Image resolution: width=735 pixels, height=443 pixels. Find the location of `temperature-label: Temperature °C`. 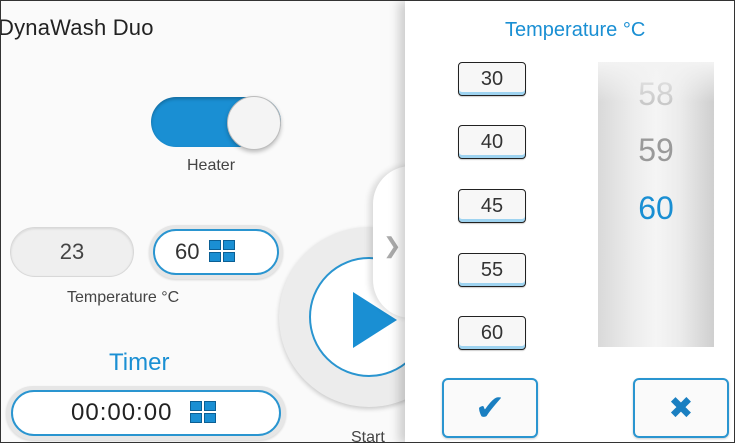

temperature-label: Temperature °C is located at coordinates (123, 297).